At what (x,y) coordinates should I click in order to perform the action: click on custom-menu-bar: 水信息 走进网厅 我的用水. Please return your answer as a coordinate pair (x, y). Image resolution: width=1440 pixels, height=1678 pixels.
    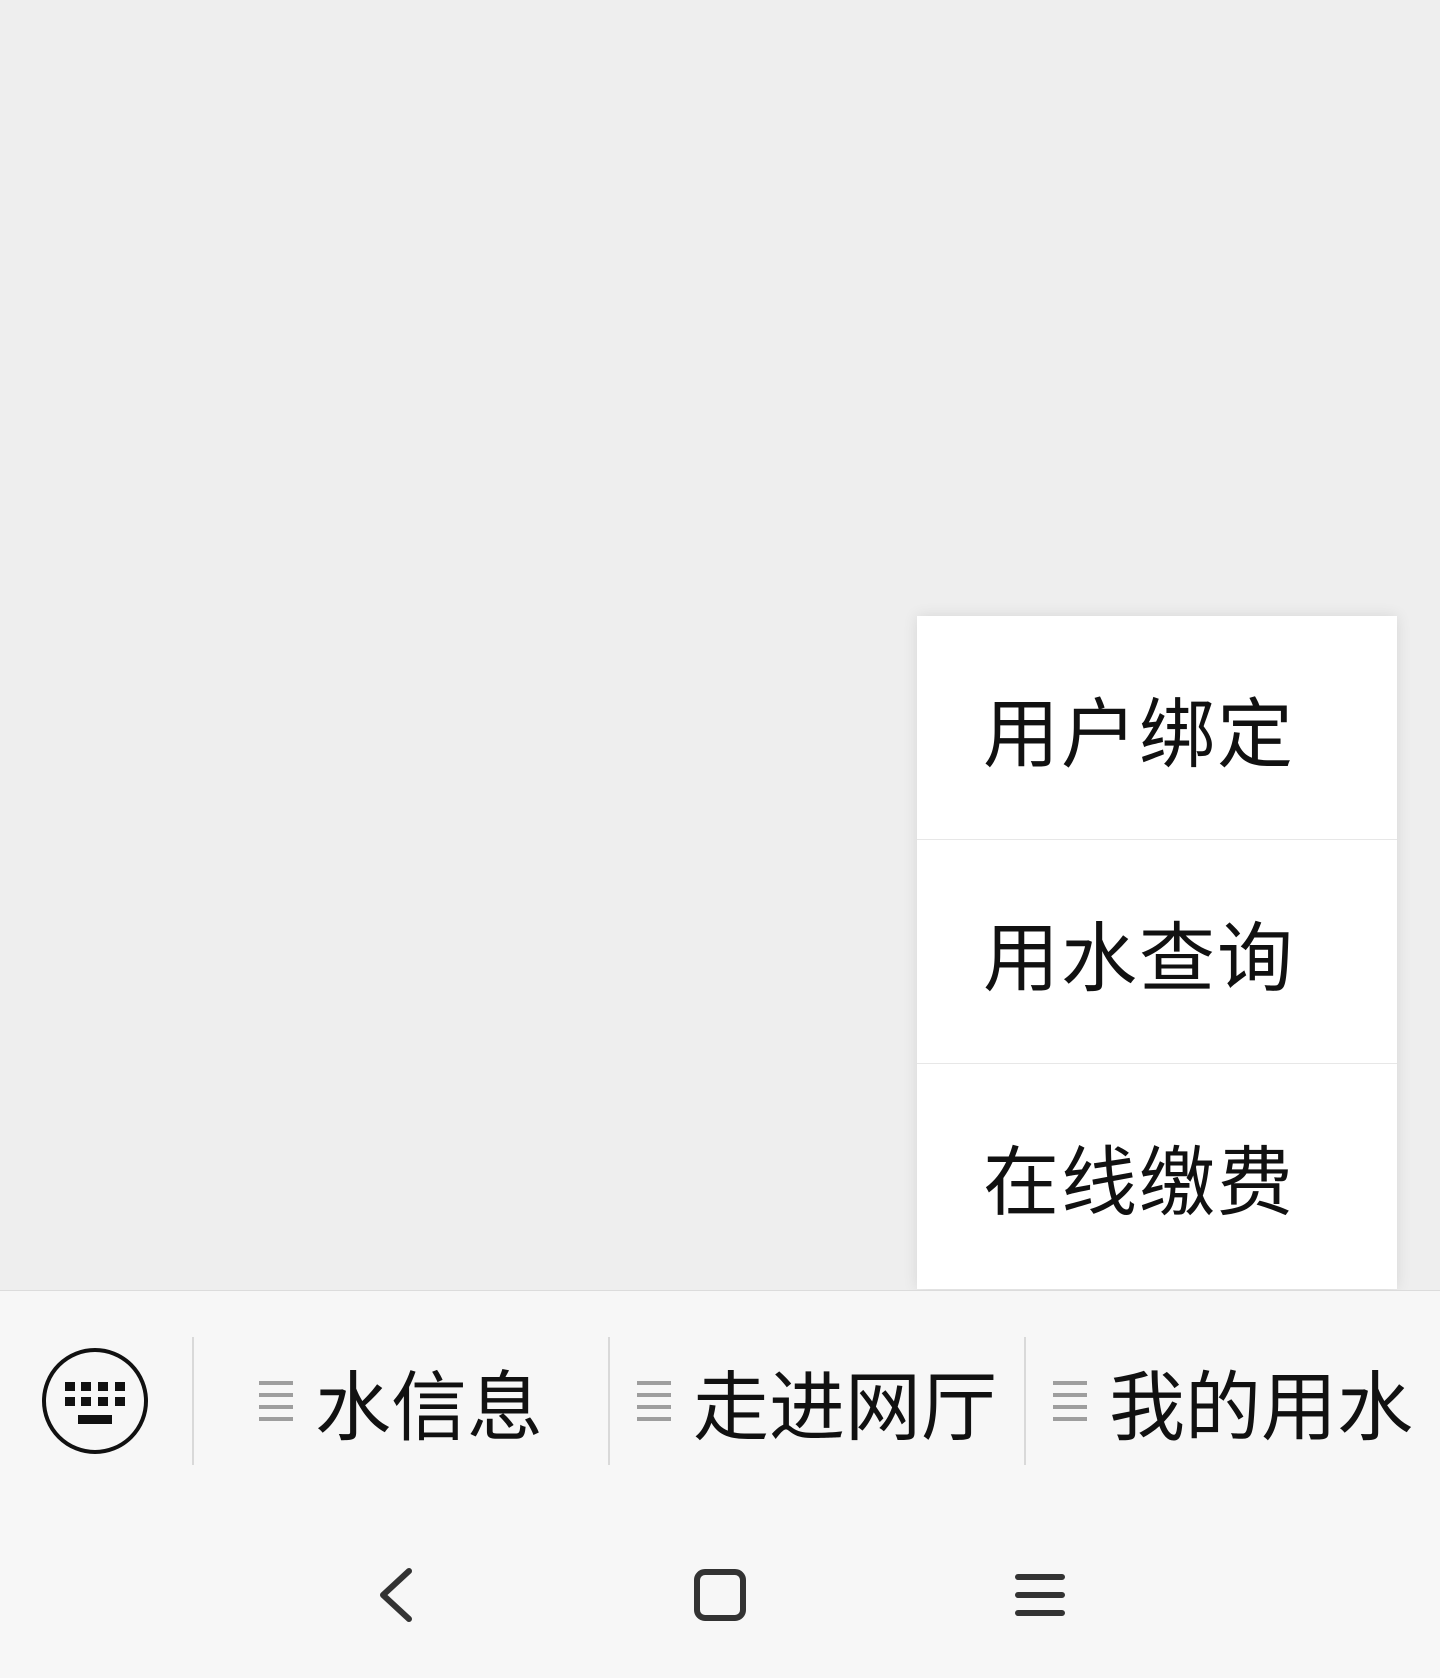
    Looking at the image, I should click on (720, 1400).